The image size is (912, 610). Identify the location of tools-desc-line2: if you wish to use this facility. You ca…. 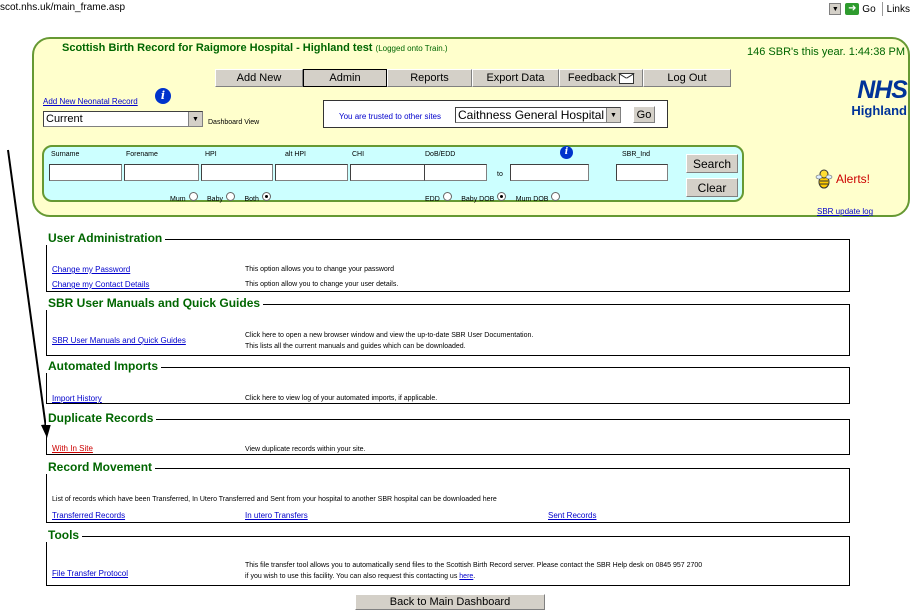
(360, 576).